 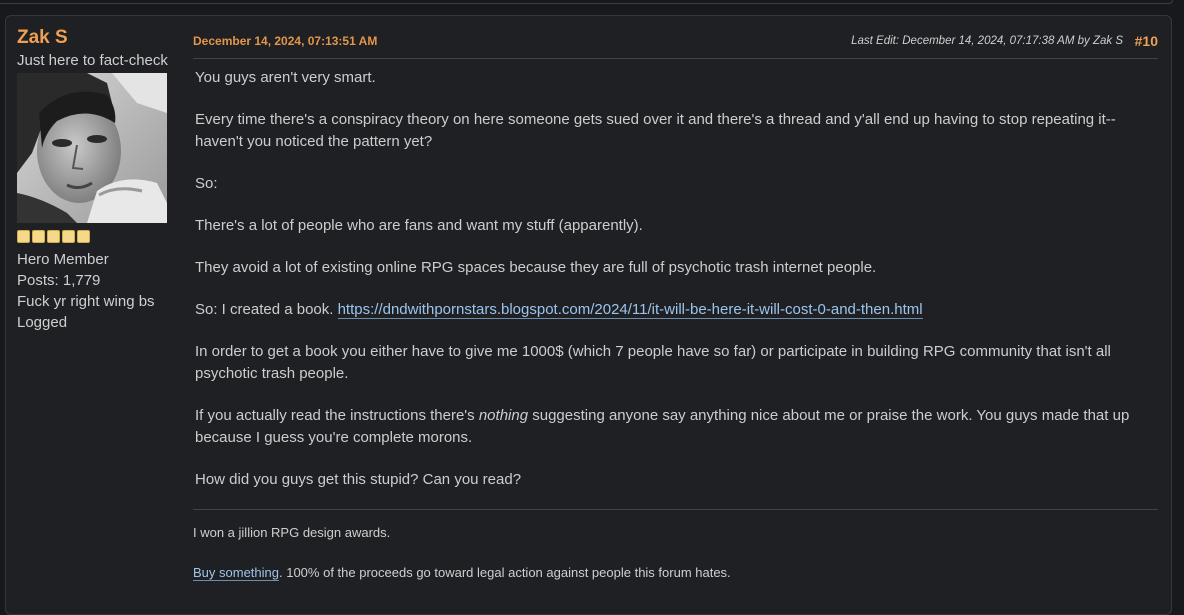 I want to click on post-date: December 14, 2024, 07:13:51 AM, so click(x=285, y=41).